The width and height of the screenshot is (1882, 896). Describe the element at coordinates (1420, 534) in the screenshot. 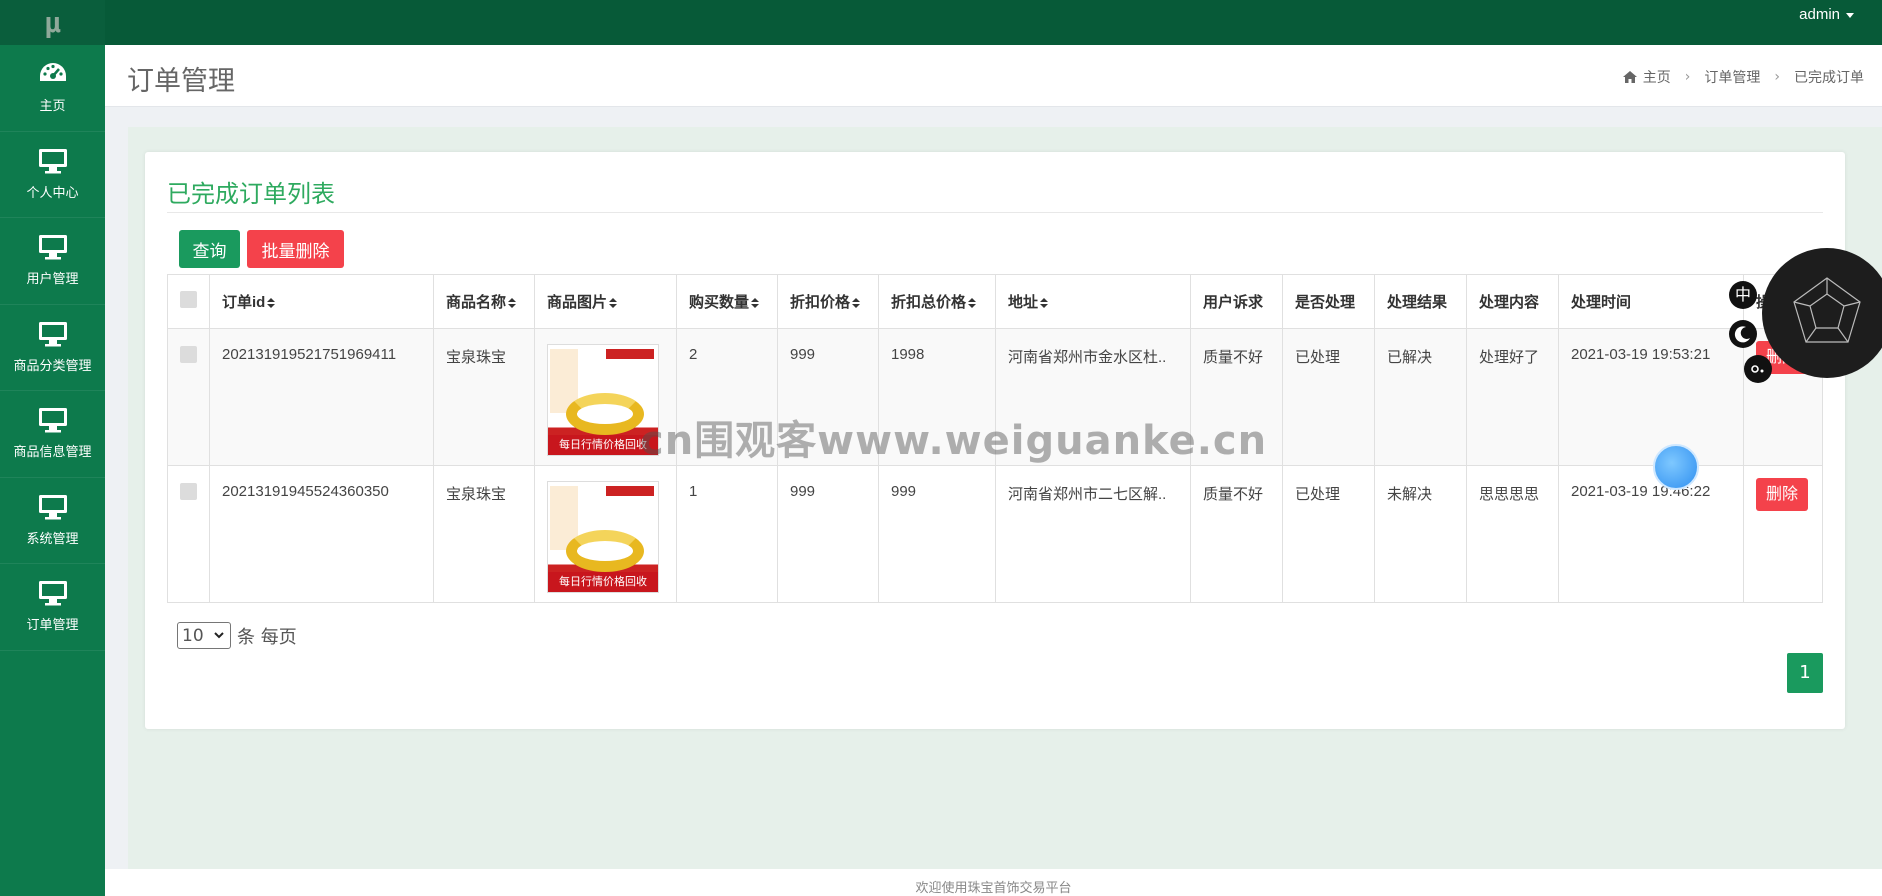

I see `result-cell: 未解决` at that location.